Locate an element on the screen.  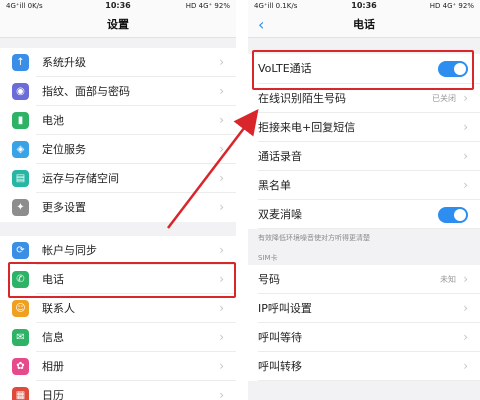
nav-bar: 设置 is located at coordinates (118, 25).